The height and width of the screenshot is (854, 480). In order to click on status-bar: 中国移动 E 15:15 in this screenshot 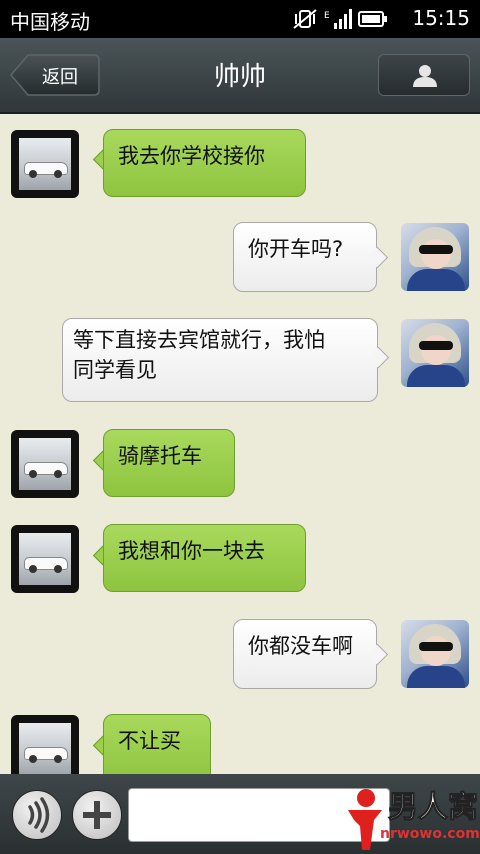, I will do `click(240, 19)`.